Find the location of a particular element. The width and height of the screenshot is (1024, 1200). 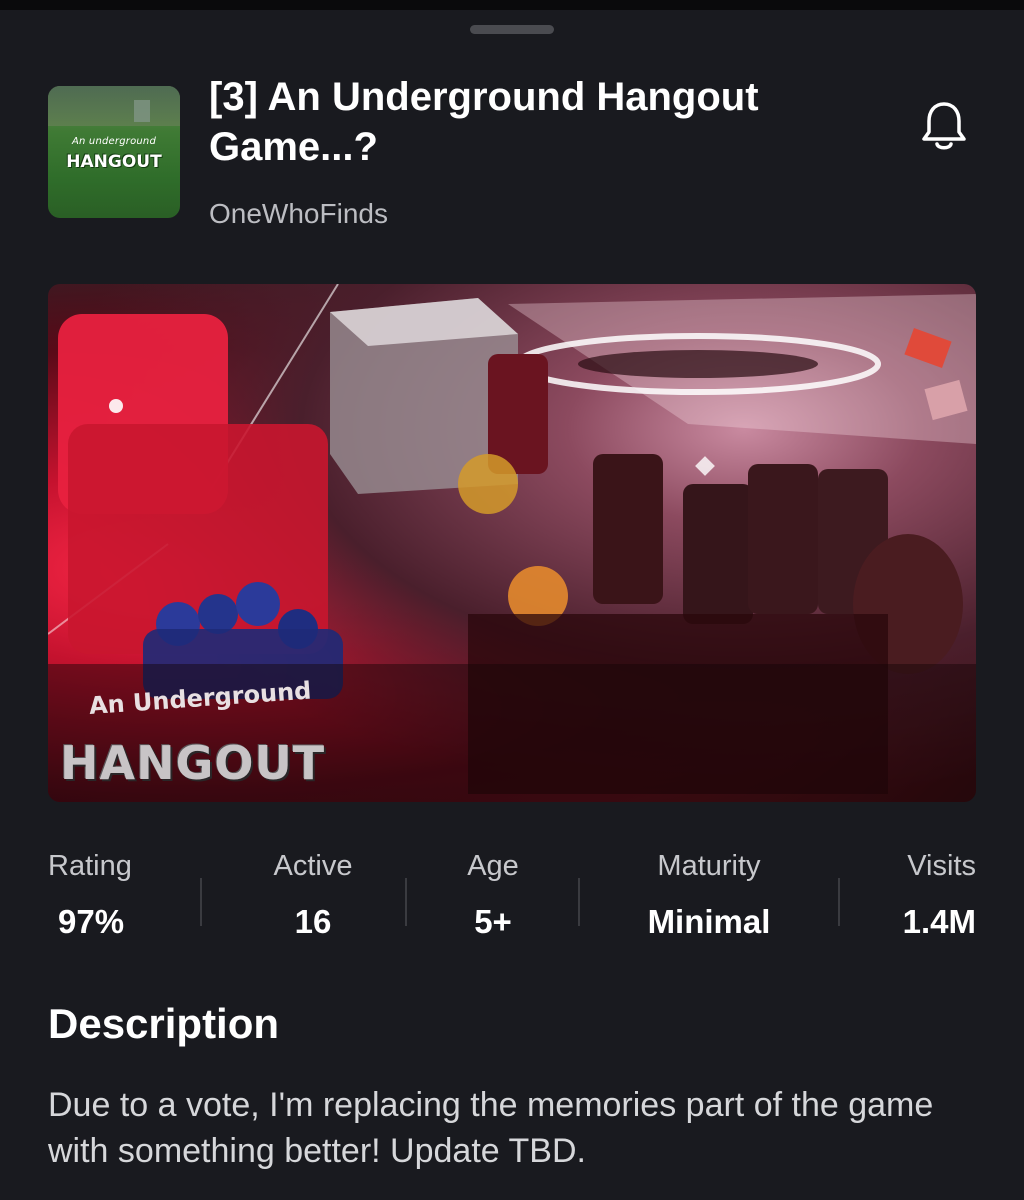

stat-value: 1.4M is located at coordinates (939, 921).